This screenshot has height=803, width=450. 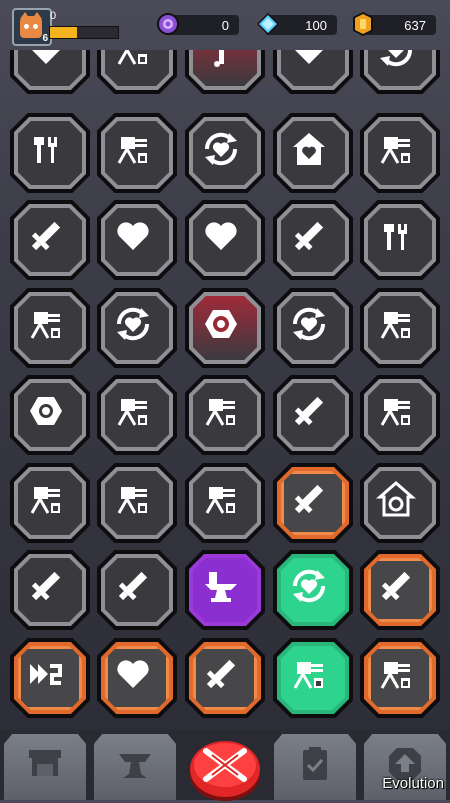 I want to click on fox-face-icon, so click(x=31, y=25).